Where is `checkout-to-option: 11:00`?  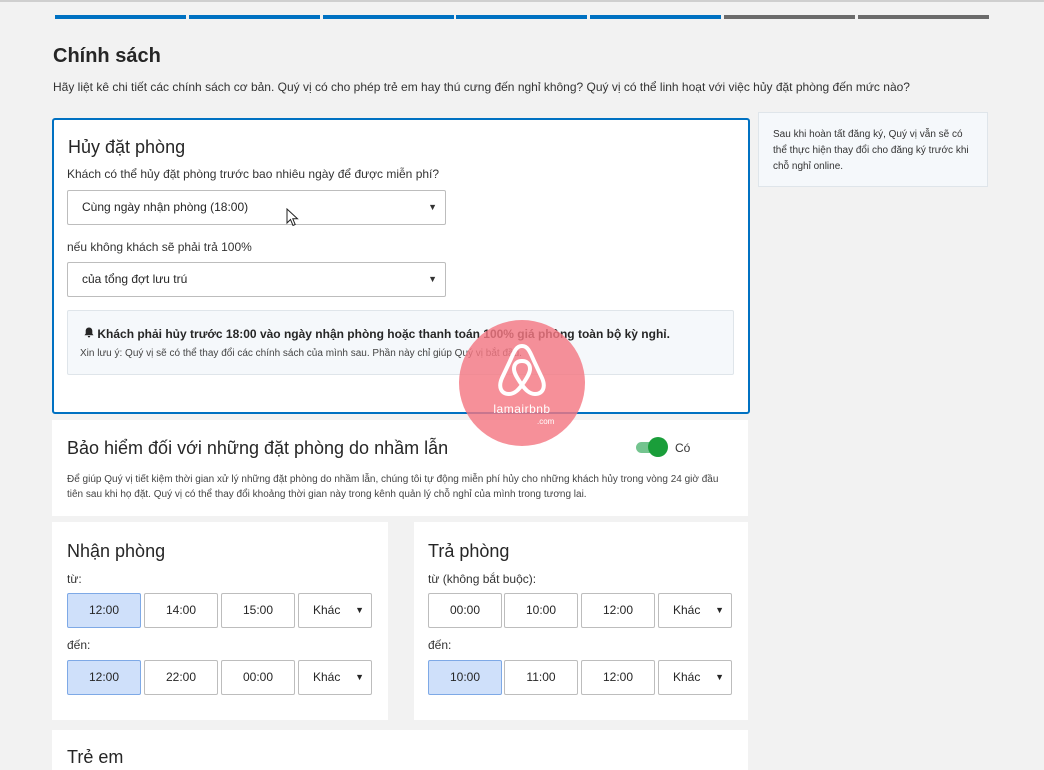 checkout-to-option: 11:00 is located at coordinates (541, 677).